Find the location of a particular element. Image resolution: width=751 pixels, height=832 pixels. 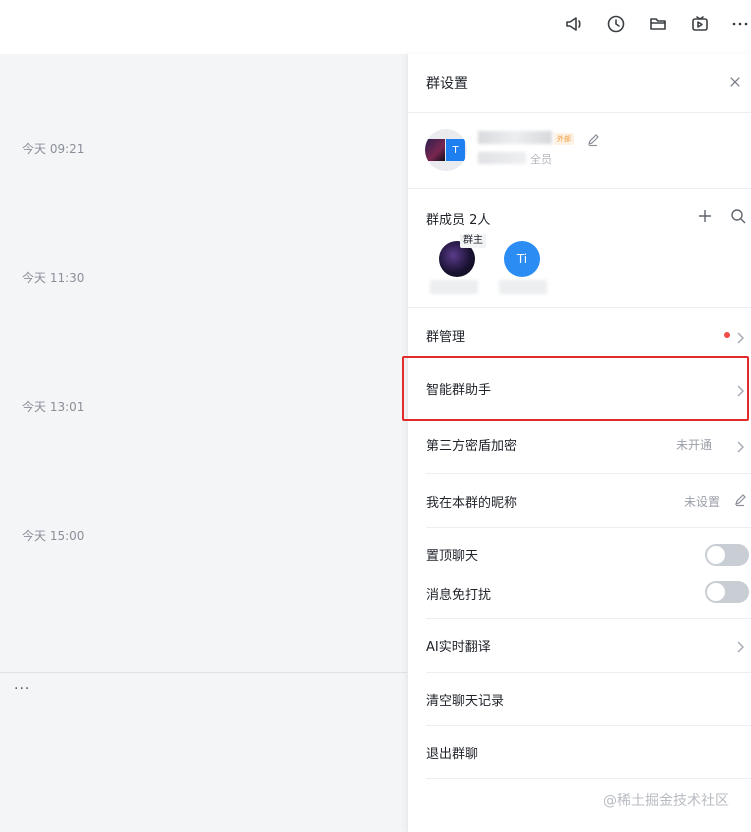

mute-toggle is located at coordinates (727, 592).